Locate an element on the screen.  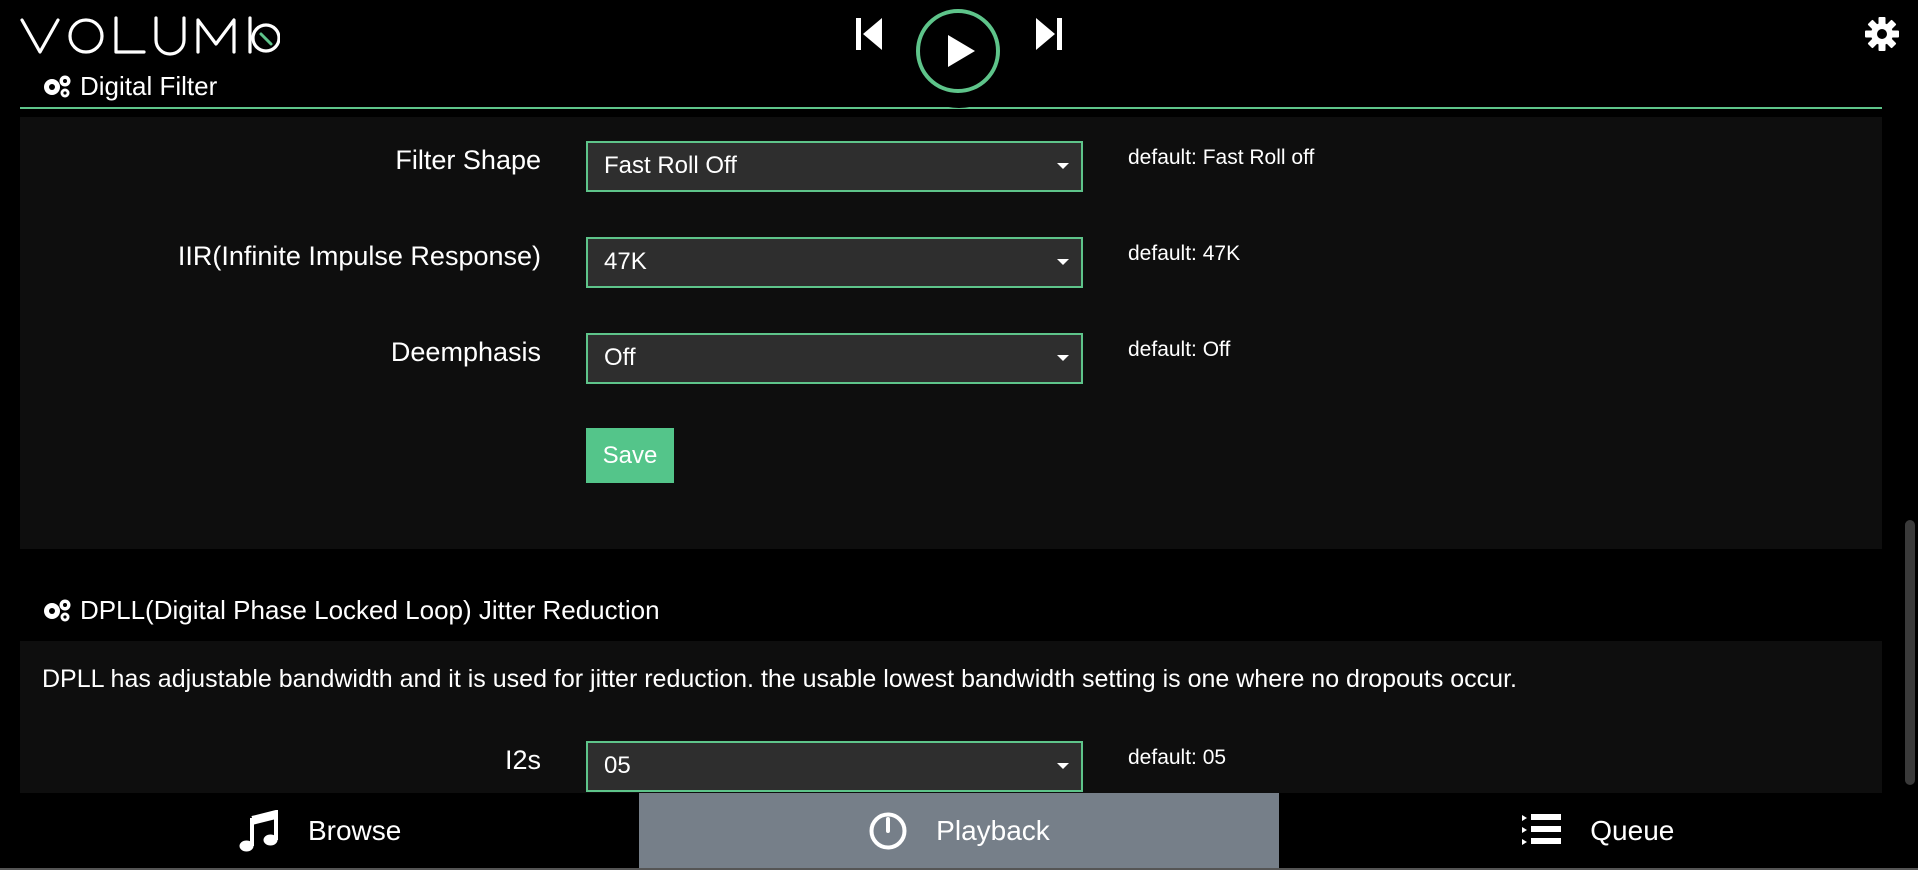
volumio-logo is located at coordinates (150, 36).